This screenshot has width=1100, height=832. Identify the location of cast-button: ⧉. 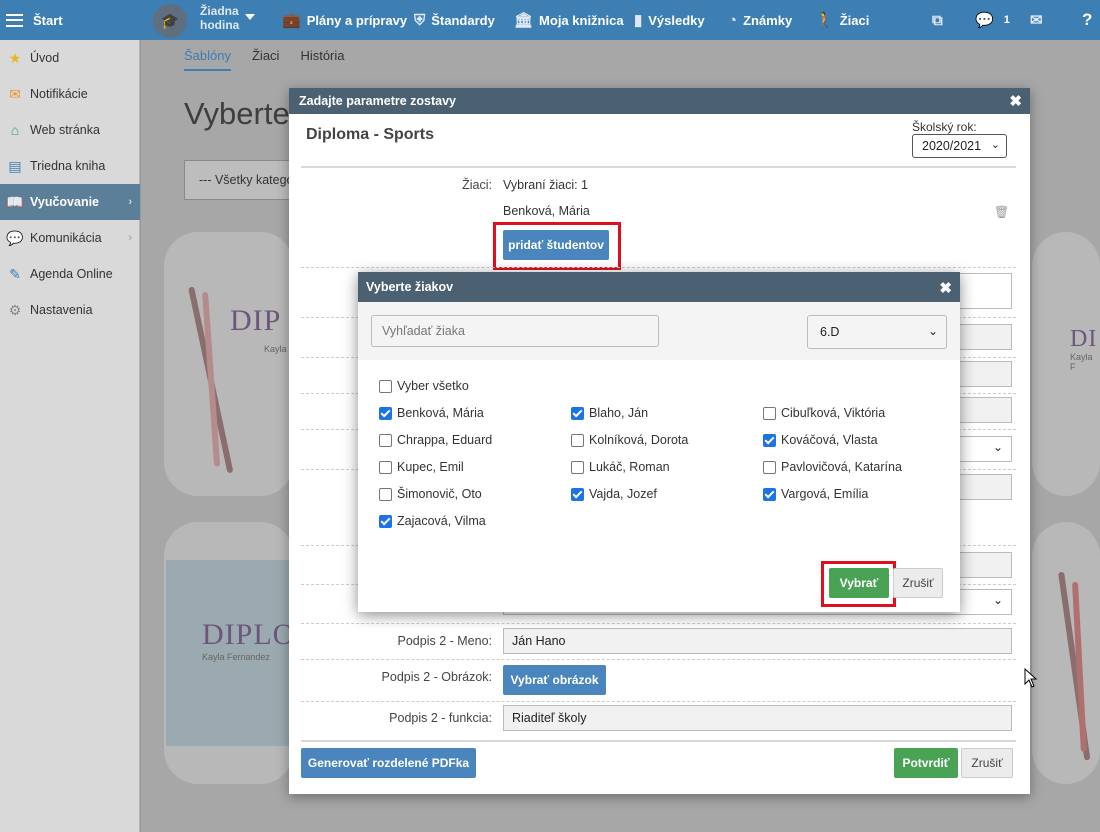
(940, 20).